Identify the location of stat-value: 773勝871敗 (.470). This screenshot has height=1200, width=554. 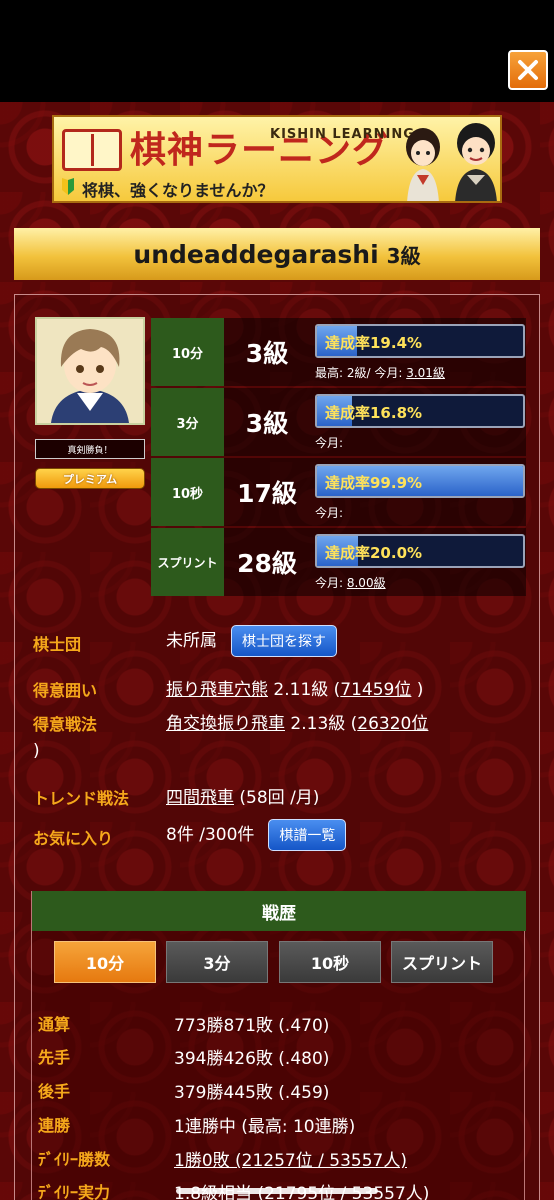
(252, 1026).